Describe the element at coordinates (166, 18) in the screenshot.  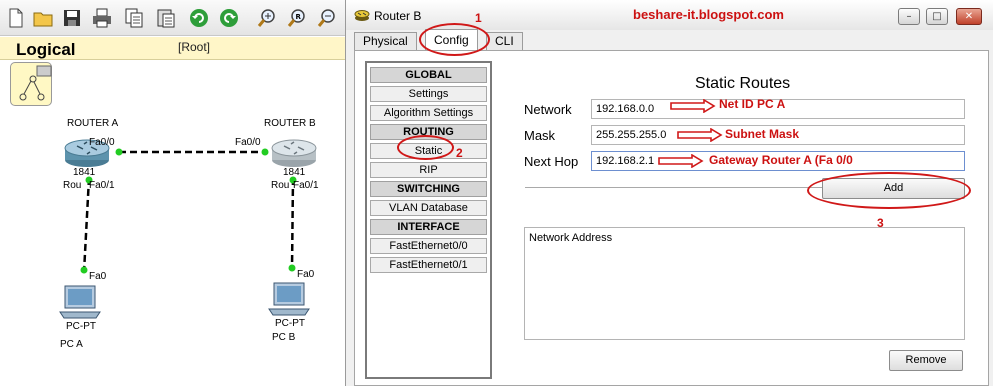
I see `paste-icon` at that location.